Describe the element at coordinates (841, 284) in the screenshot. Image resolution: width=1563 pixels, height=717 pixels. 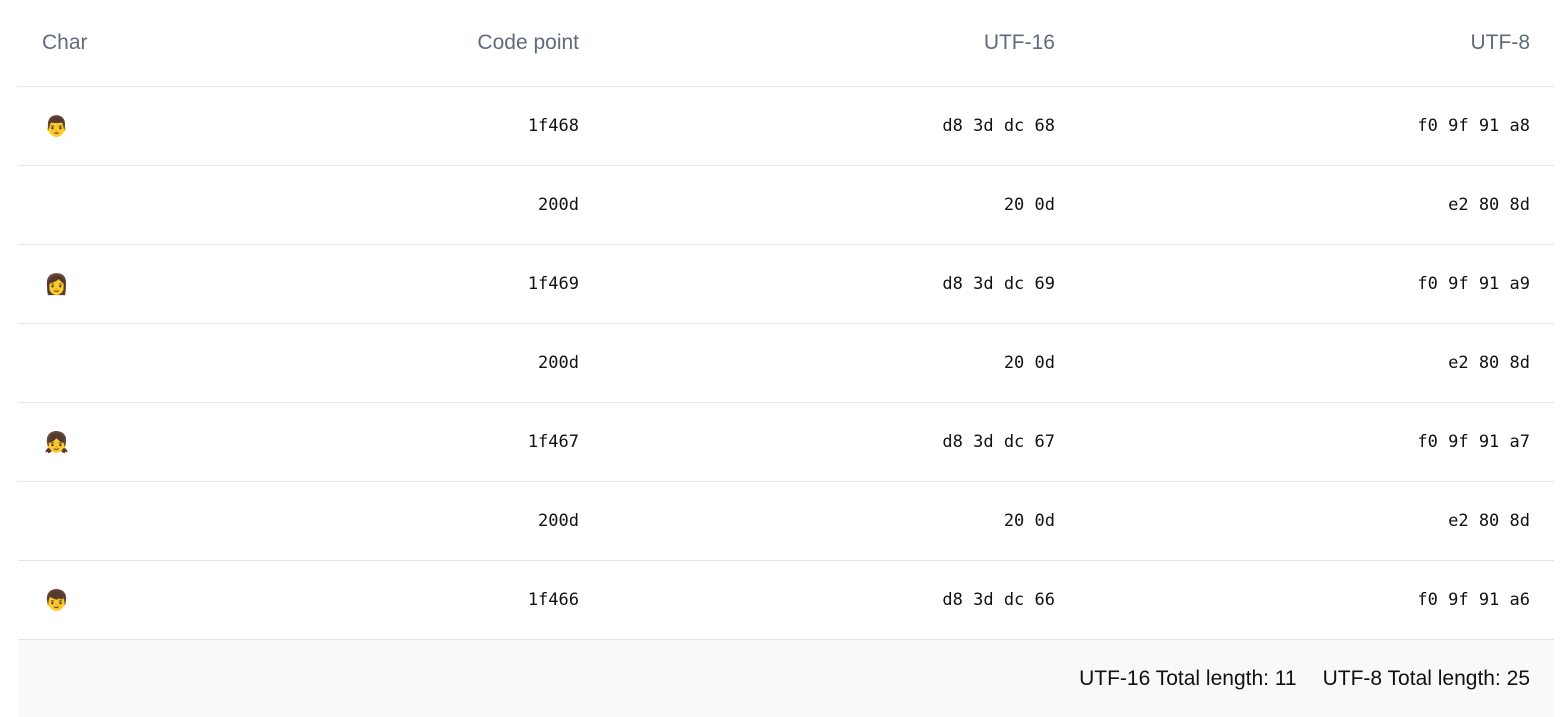
I see `utf16-cell: d8 3d dc 69` at that location.